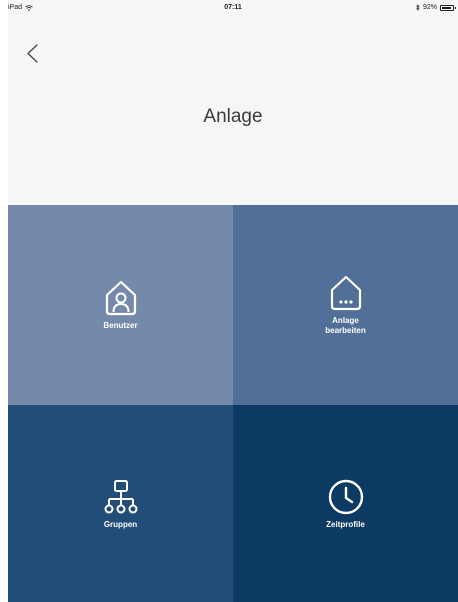  I want to click on back-button, so click(33, 53).